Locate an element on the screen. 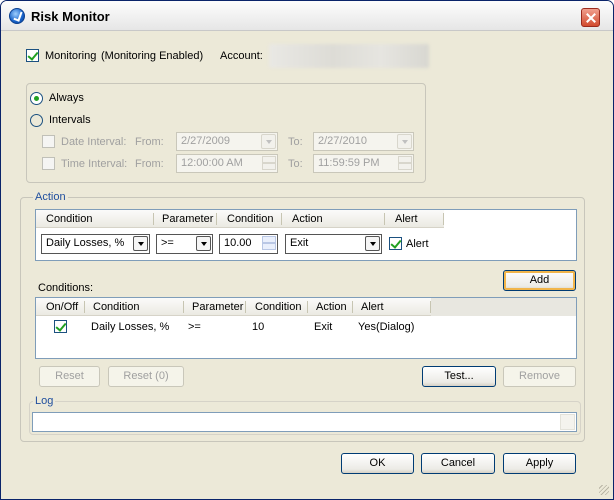 The width and height of the screenshot is (614, 500). date-from-picker: 2/27/2009 is located at coordinates (227, 141).